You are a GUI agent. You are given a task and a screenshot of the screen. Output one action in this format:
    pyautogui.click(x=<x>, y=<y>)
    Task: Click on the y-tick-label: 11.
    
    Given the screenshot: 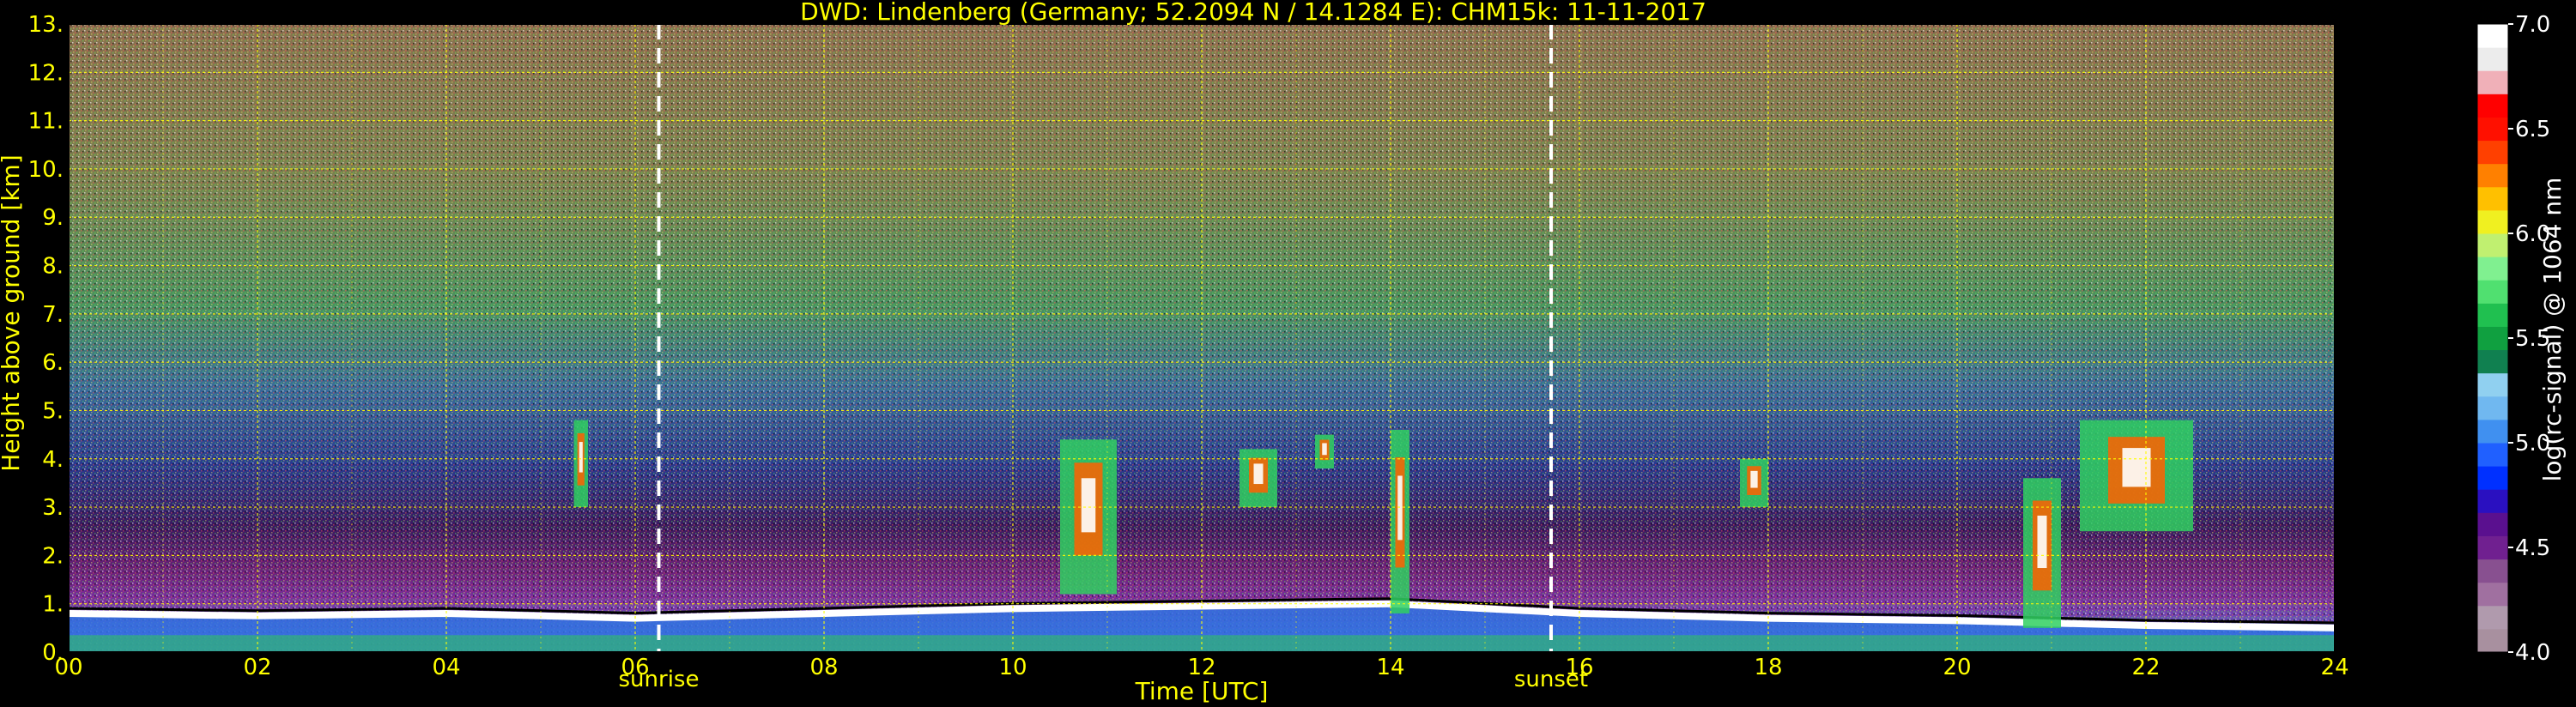 What is the action you would take?
    pyautogui.click(x=46, y=122)
    